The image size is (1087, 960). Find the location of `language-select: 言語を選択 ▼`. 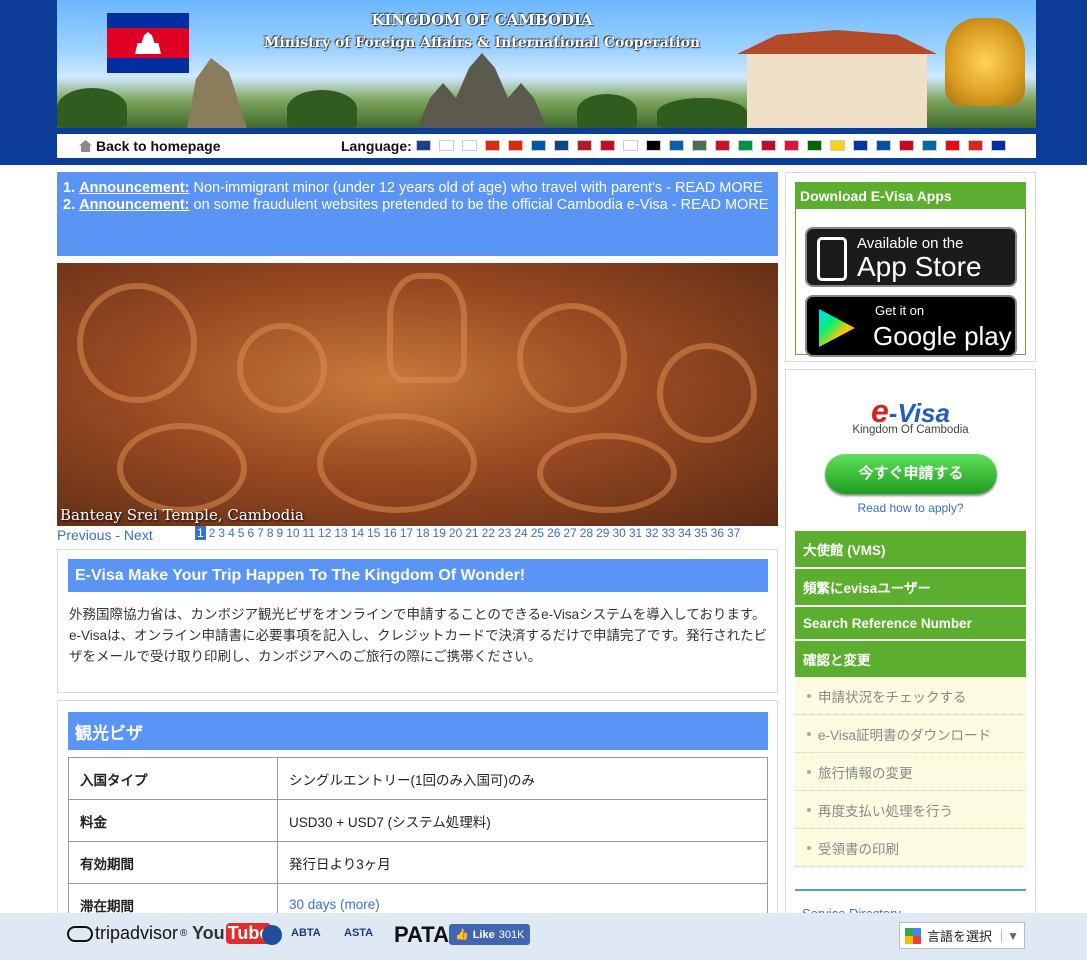

language-select: 言語を選択 ▼ is located at coordinates (962, 935).